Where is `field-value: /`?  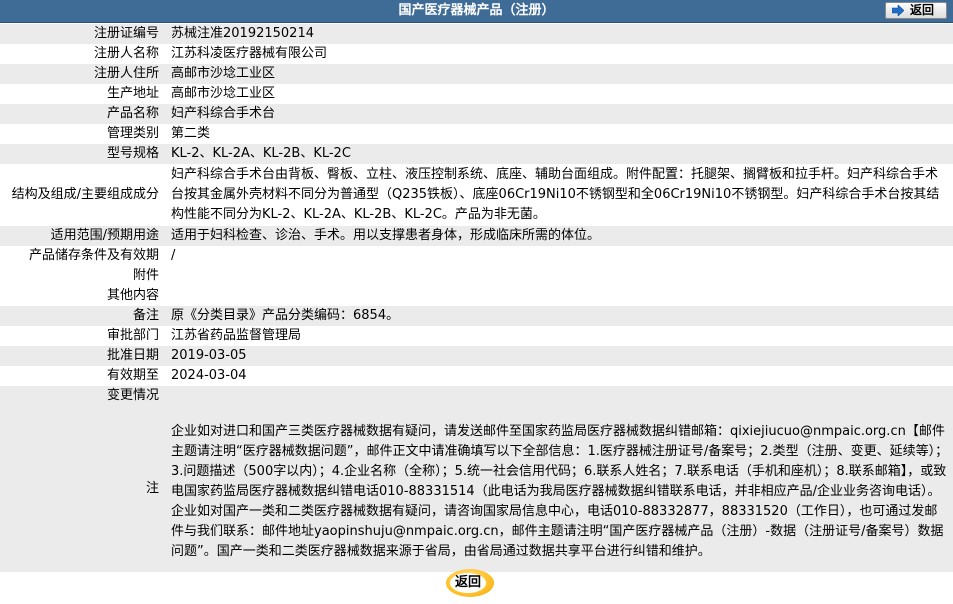
field-value: / is located at coordinates (557, 256).